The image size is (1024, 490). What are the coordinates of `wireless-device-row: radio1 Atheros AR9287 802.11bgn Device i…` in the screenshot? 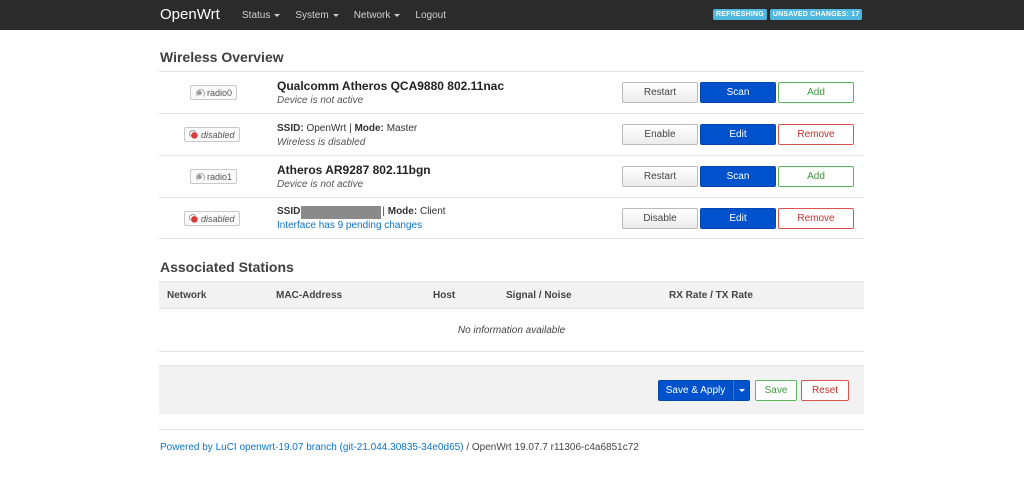 It's located at (511, 176).